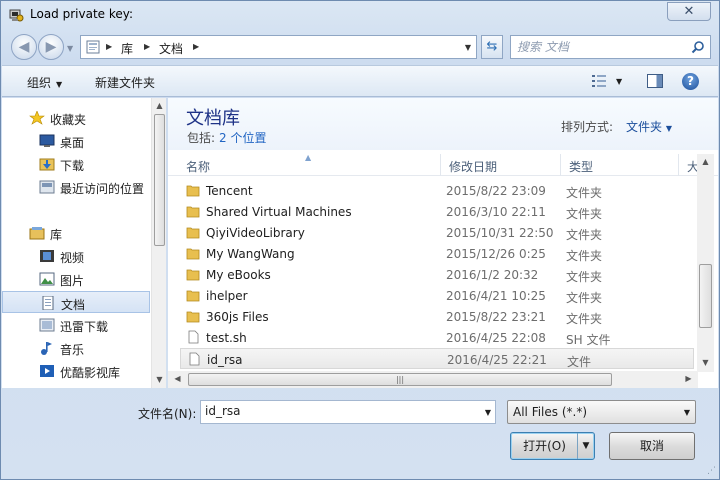 The height and width of the screenshot is (480, 720). Describe the element at coordinates (588, 340) in the screenshot. I see `file-type: SH 文件` at that location.